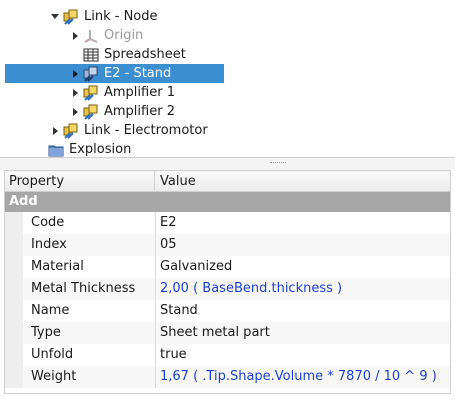 The image size is (455, 400). Describe the element at coordinates (91, 36) in the screenshot. I see `origin-icon` at that location.